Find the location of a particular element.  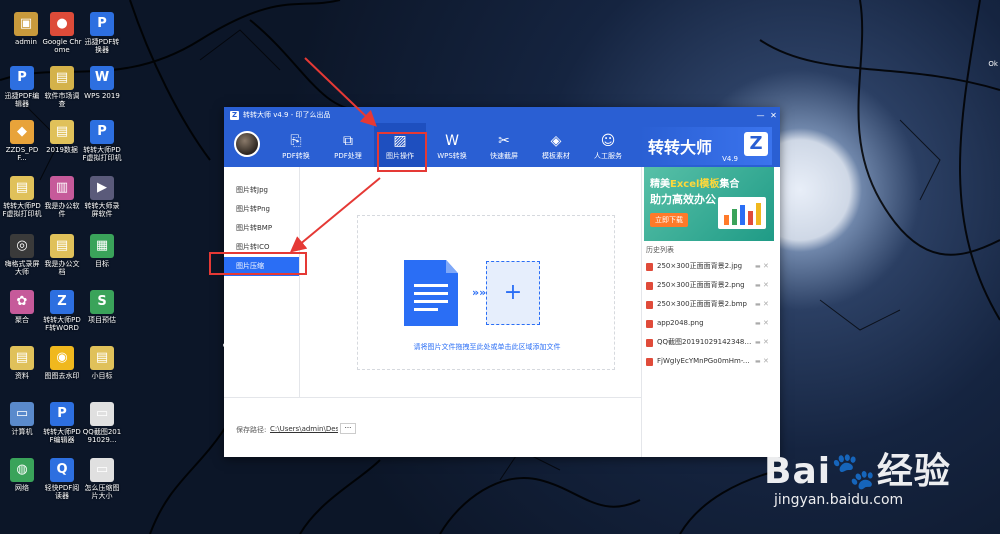

baidu-watermark: Bai🐾经验 jingyan.baidu.com is located at coordinates (864, 471).